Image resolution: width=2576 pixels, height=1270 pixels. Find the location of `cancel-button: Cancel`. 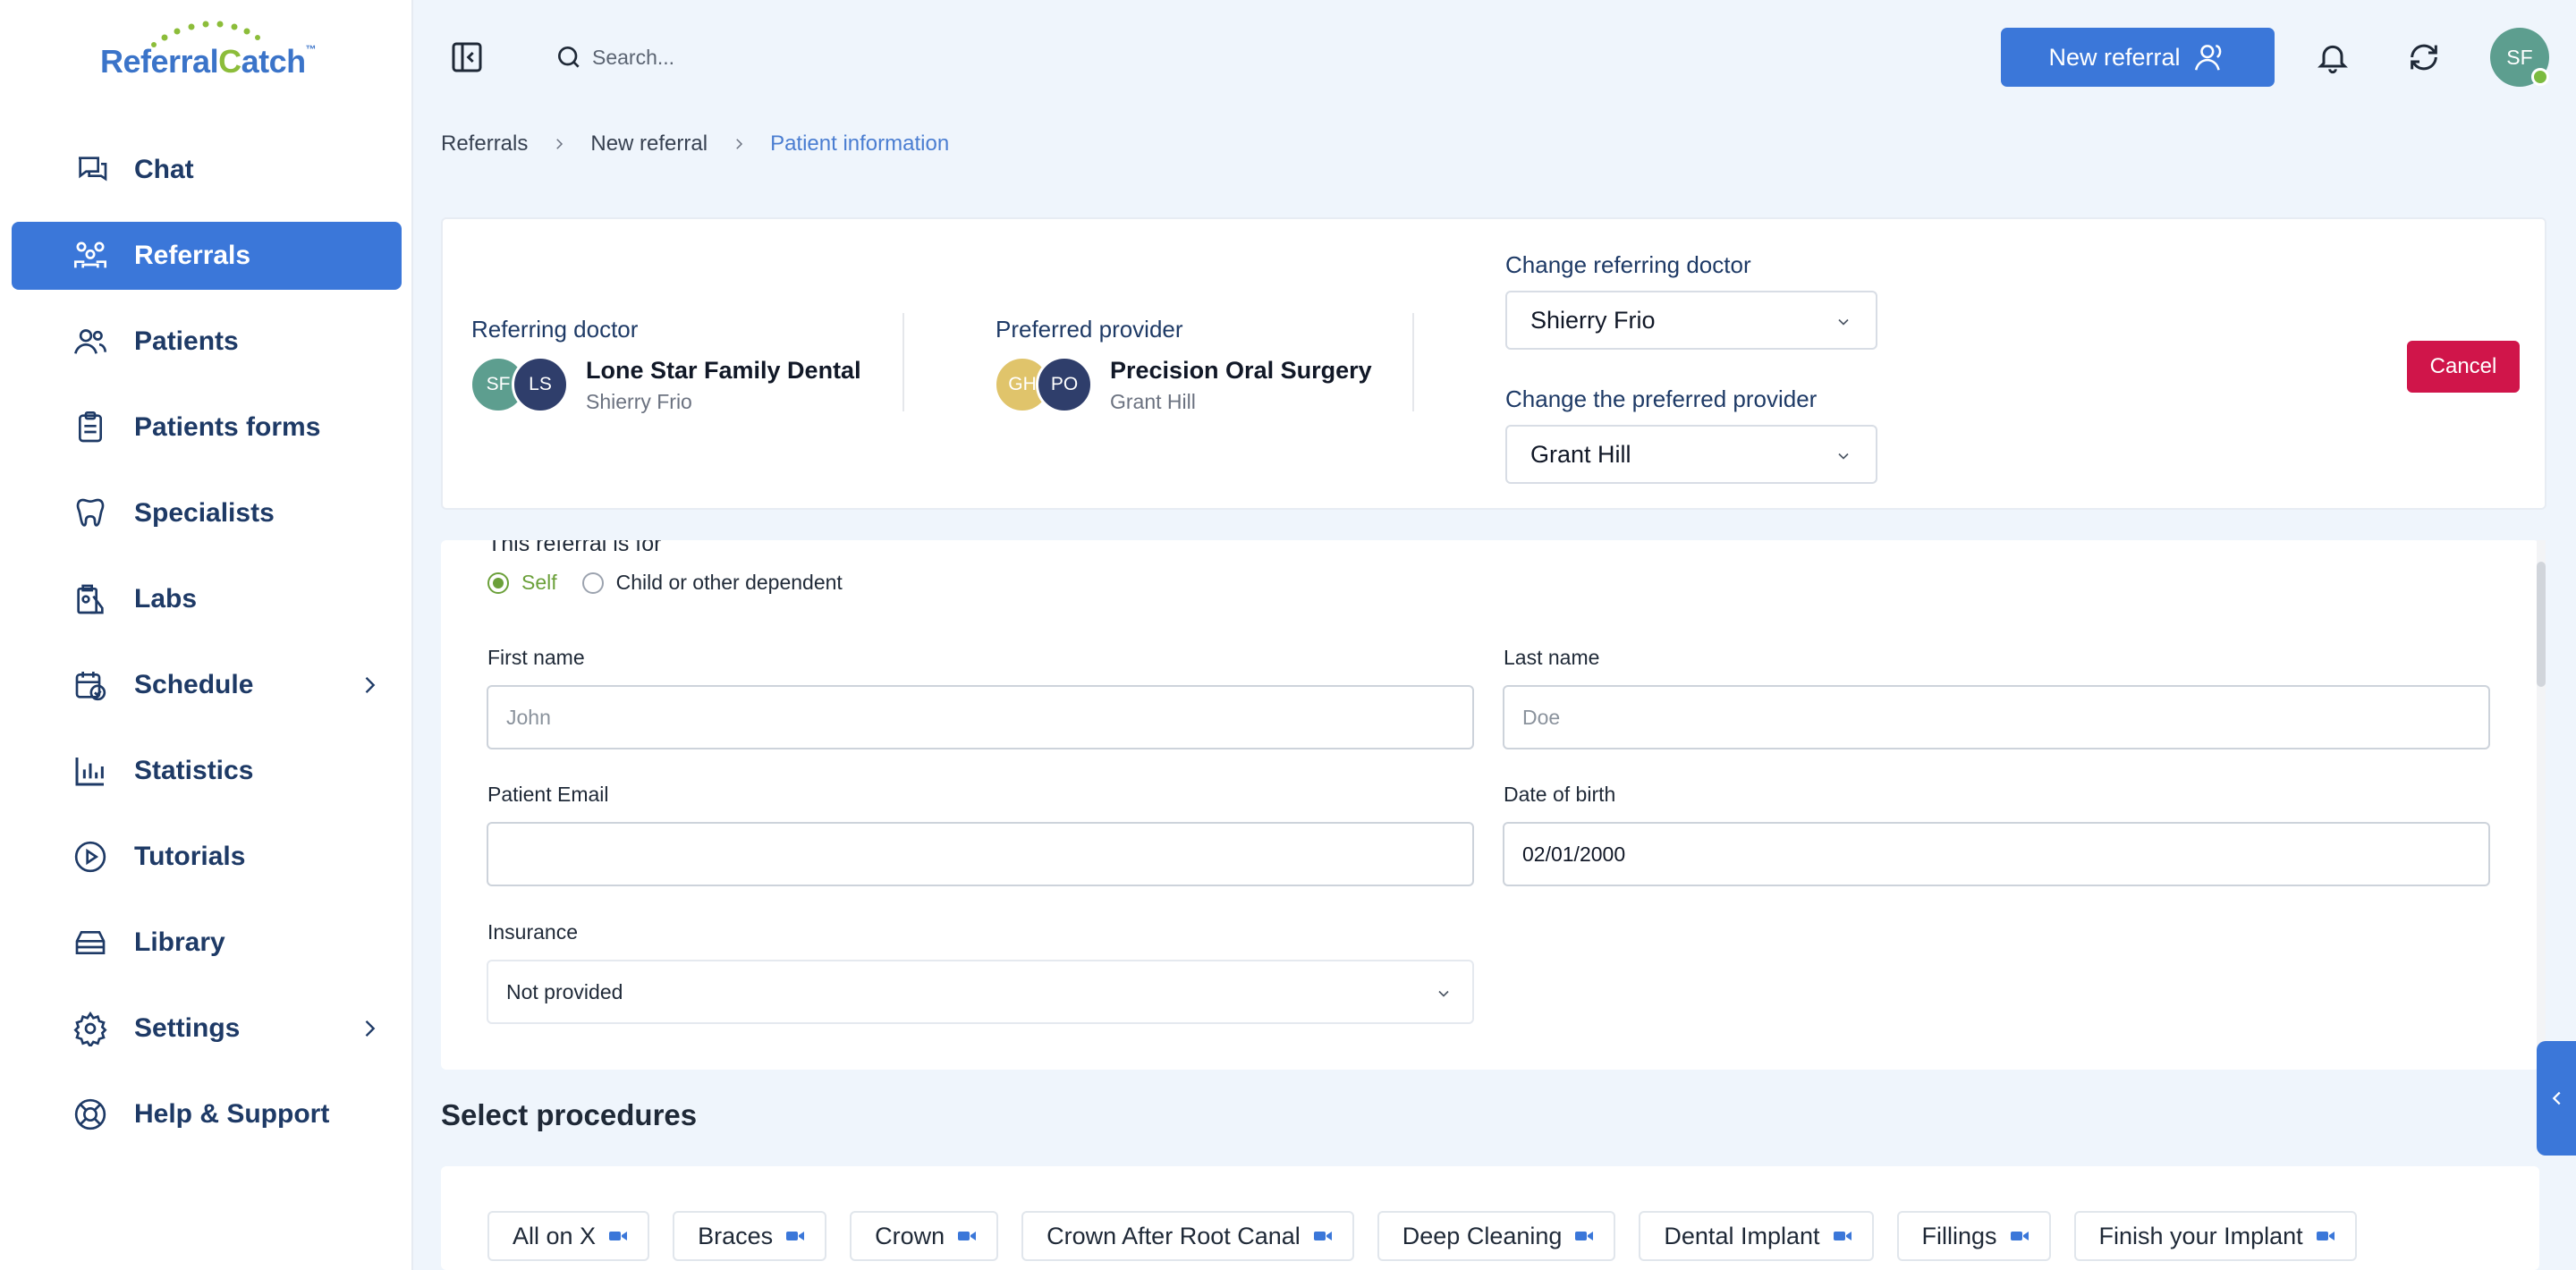

cancel-button: Cancel is located at coordinates (2463, 367).